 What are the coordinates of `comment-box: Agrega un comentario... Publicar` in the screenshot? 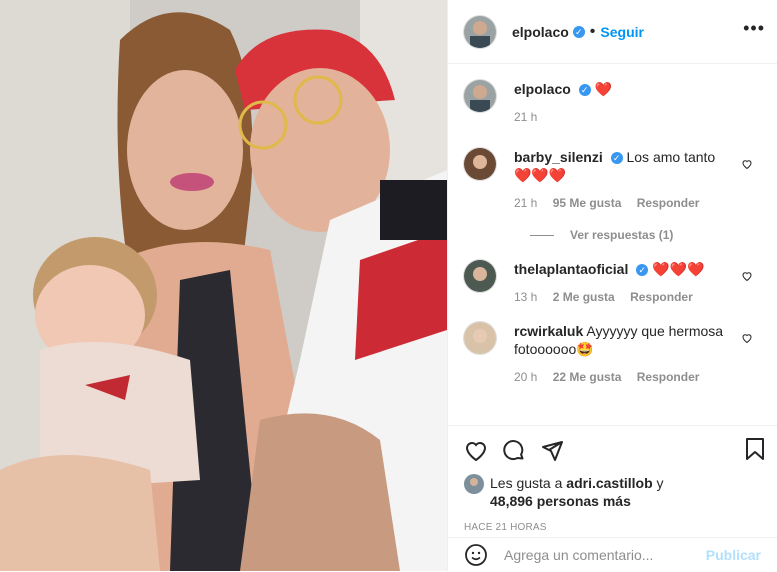 It's located at (612, 554).